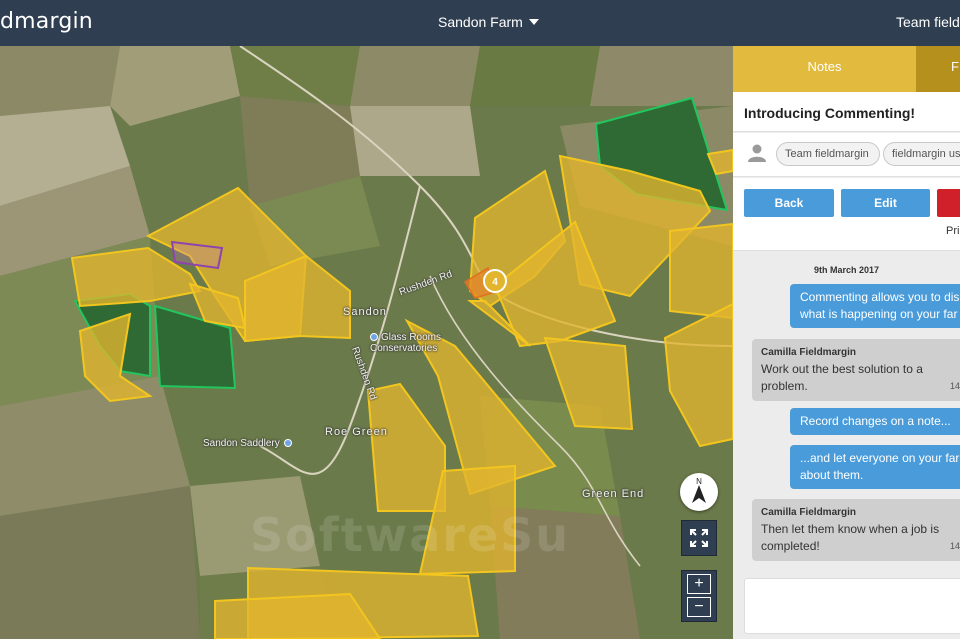 This screenshot has height=639, width=960. Describe the element at coordinates (885, 203) in the screenshot. I see `edit-button: Edit` at that location.